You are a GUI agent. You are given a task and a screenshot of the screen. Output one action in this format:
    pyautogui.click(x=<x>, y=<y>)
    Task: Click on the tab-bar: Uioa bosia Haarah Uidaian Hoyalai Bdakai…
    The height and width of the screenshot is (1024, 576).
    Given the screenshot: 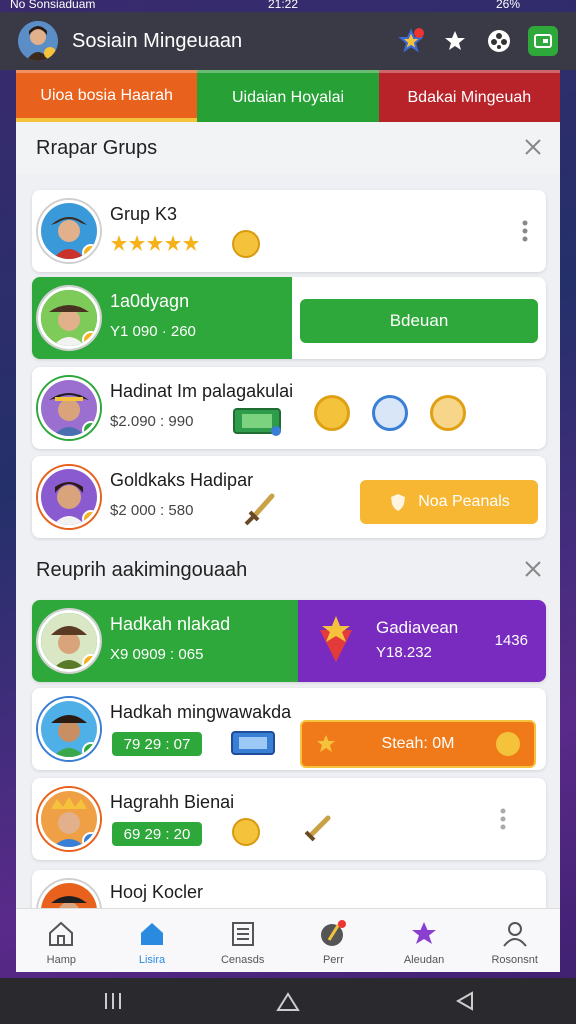 What is the action you would take?
    pyautogui.click(x=288, y=96)
    